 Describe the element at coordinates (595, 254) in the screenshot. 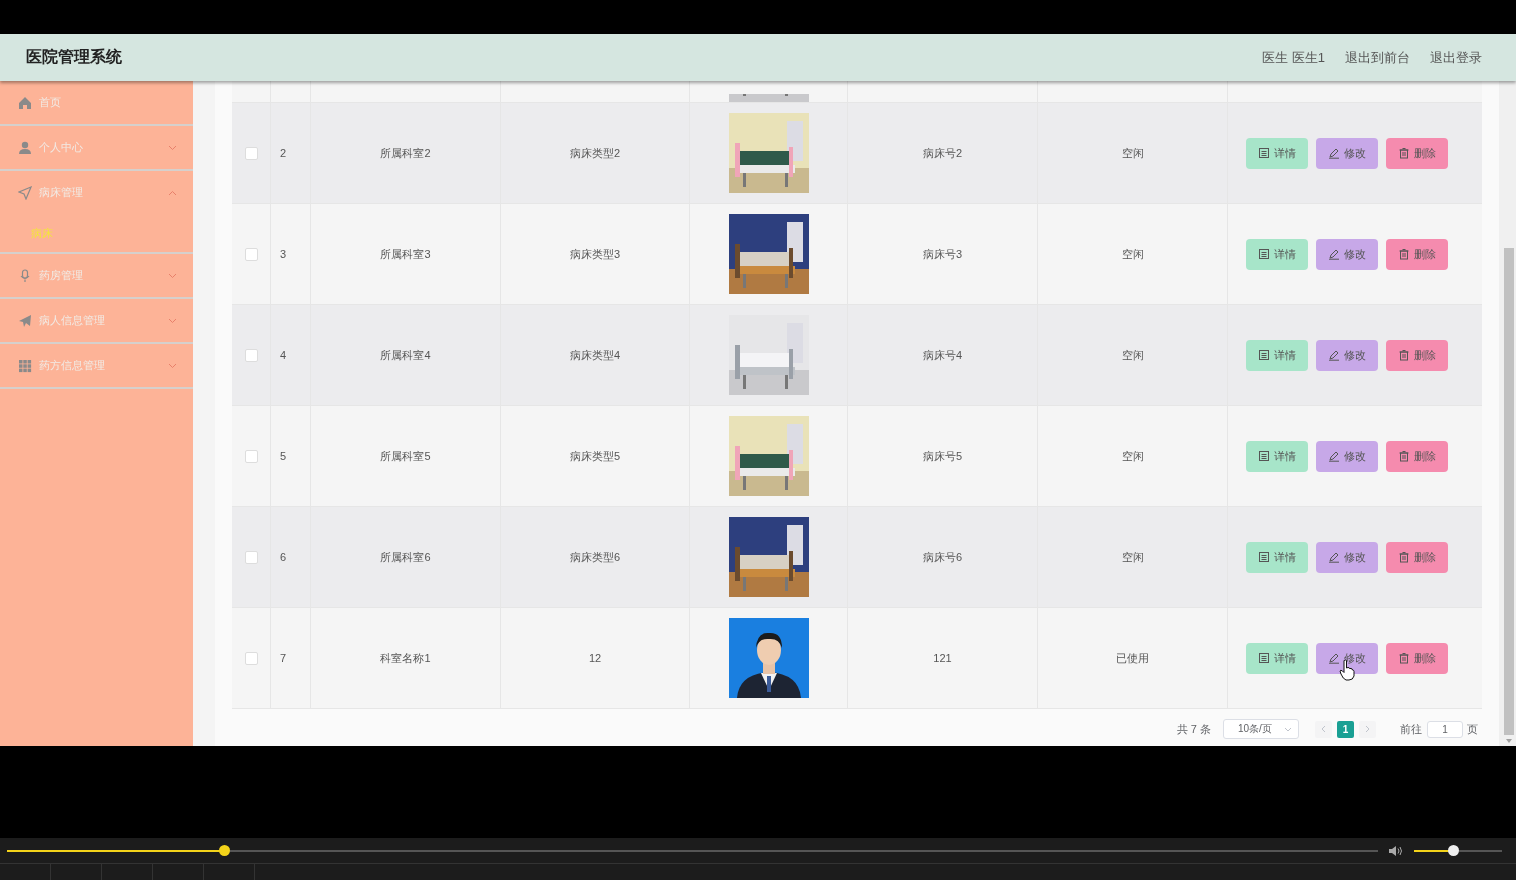

I see `table-cell: 病床类型3` at that location.